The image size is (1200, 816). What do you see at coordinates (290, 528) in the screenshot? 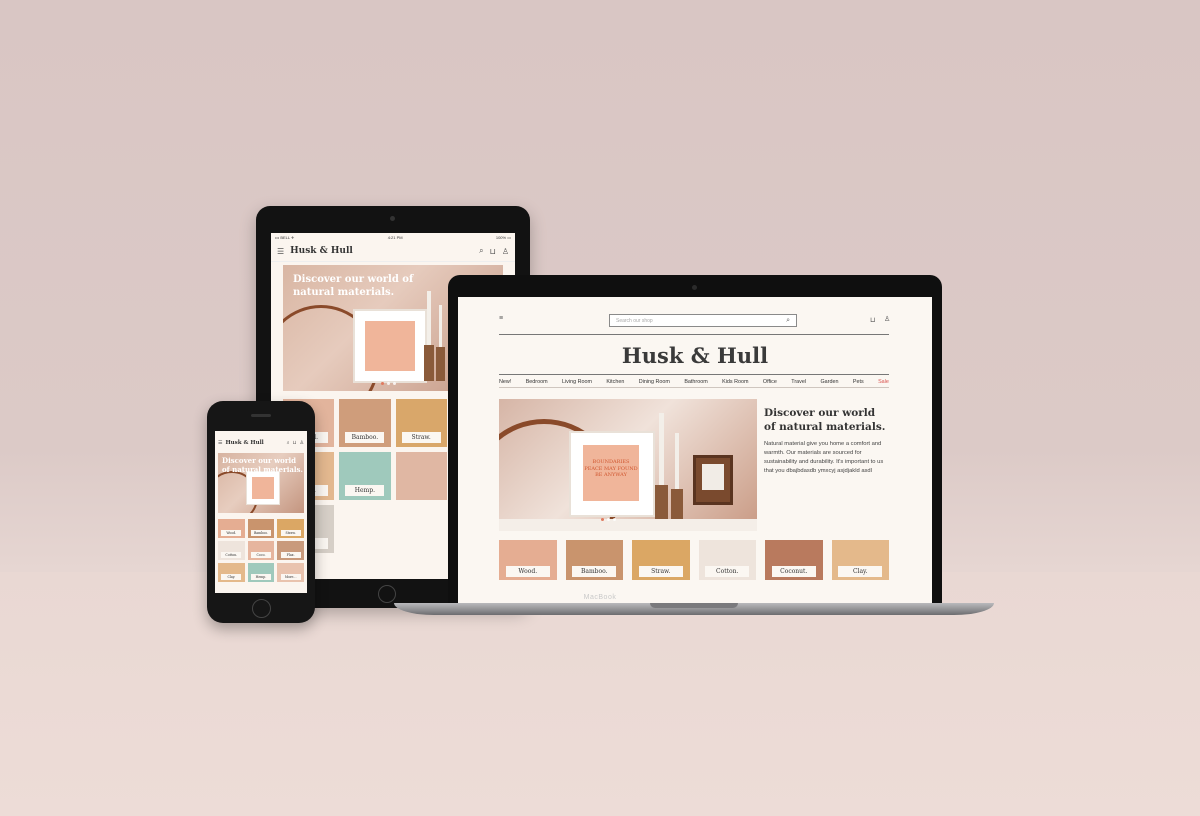
I see `phone-category-tile: Straw.` at bounding box center [290, 528].